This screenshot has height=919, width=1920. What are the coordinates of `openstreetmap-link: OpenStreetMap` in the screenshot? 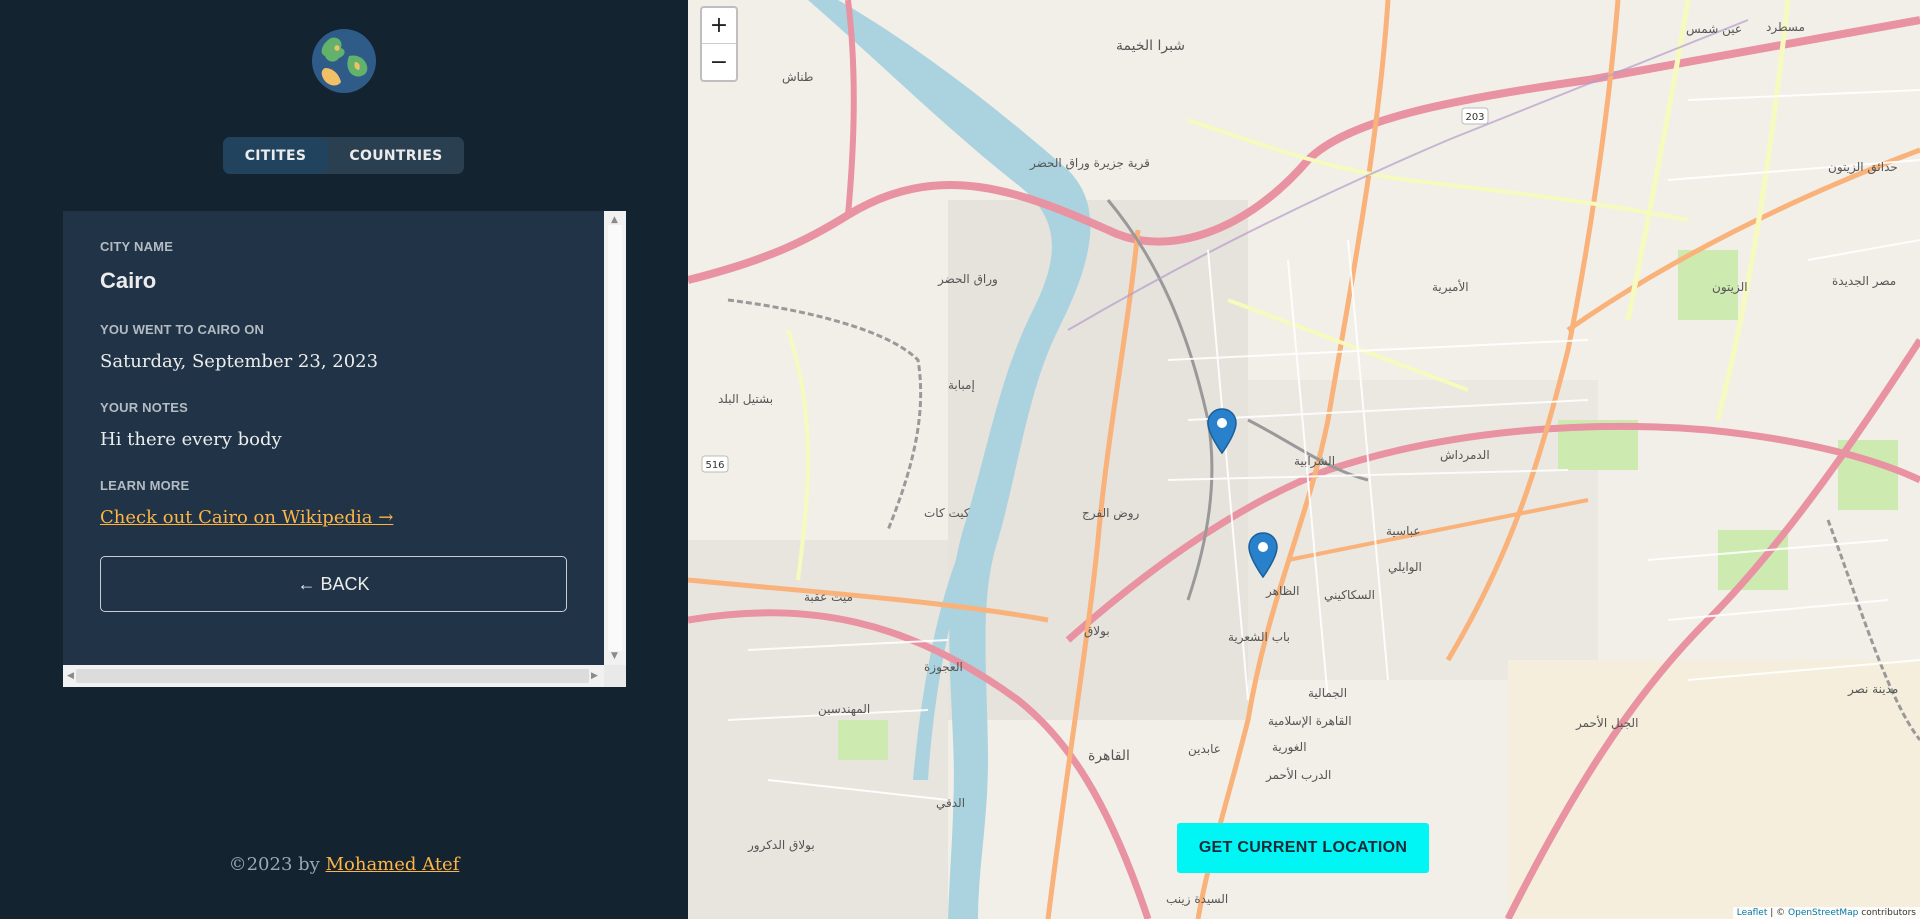 It's located at (1823, 913).